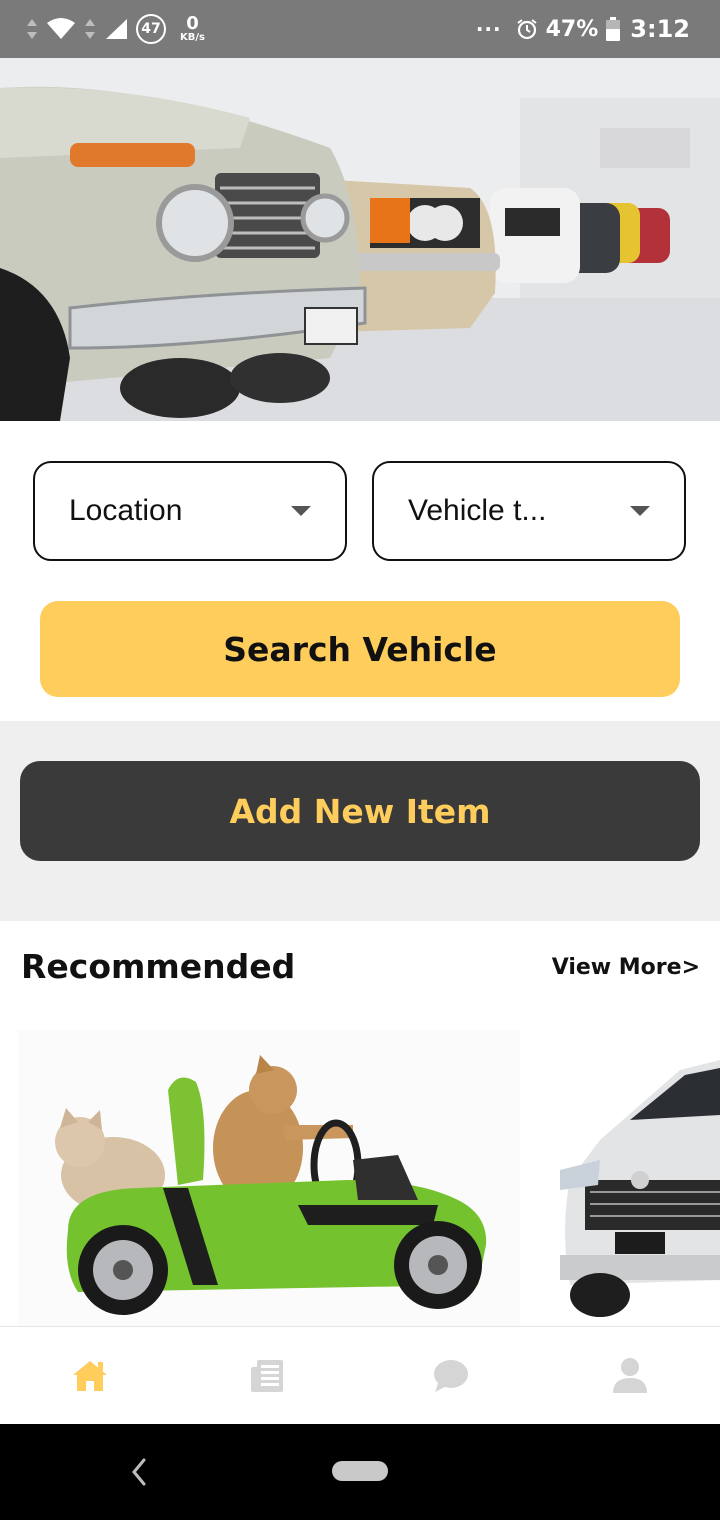 The image size is (720, 1520). I want to click on nav-home, so click(90, 1376).